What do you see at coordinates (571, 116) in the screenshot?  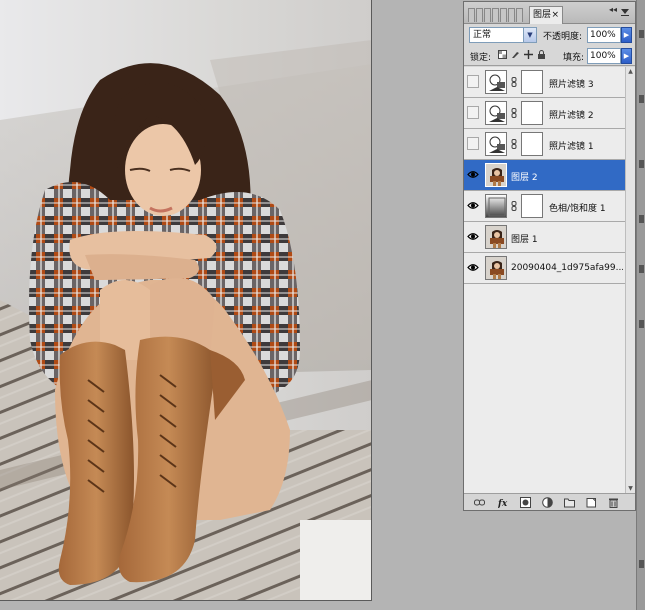 I see `layer-name: 照片滤镜 2` at bounding box center [571, 116].